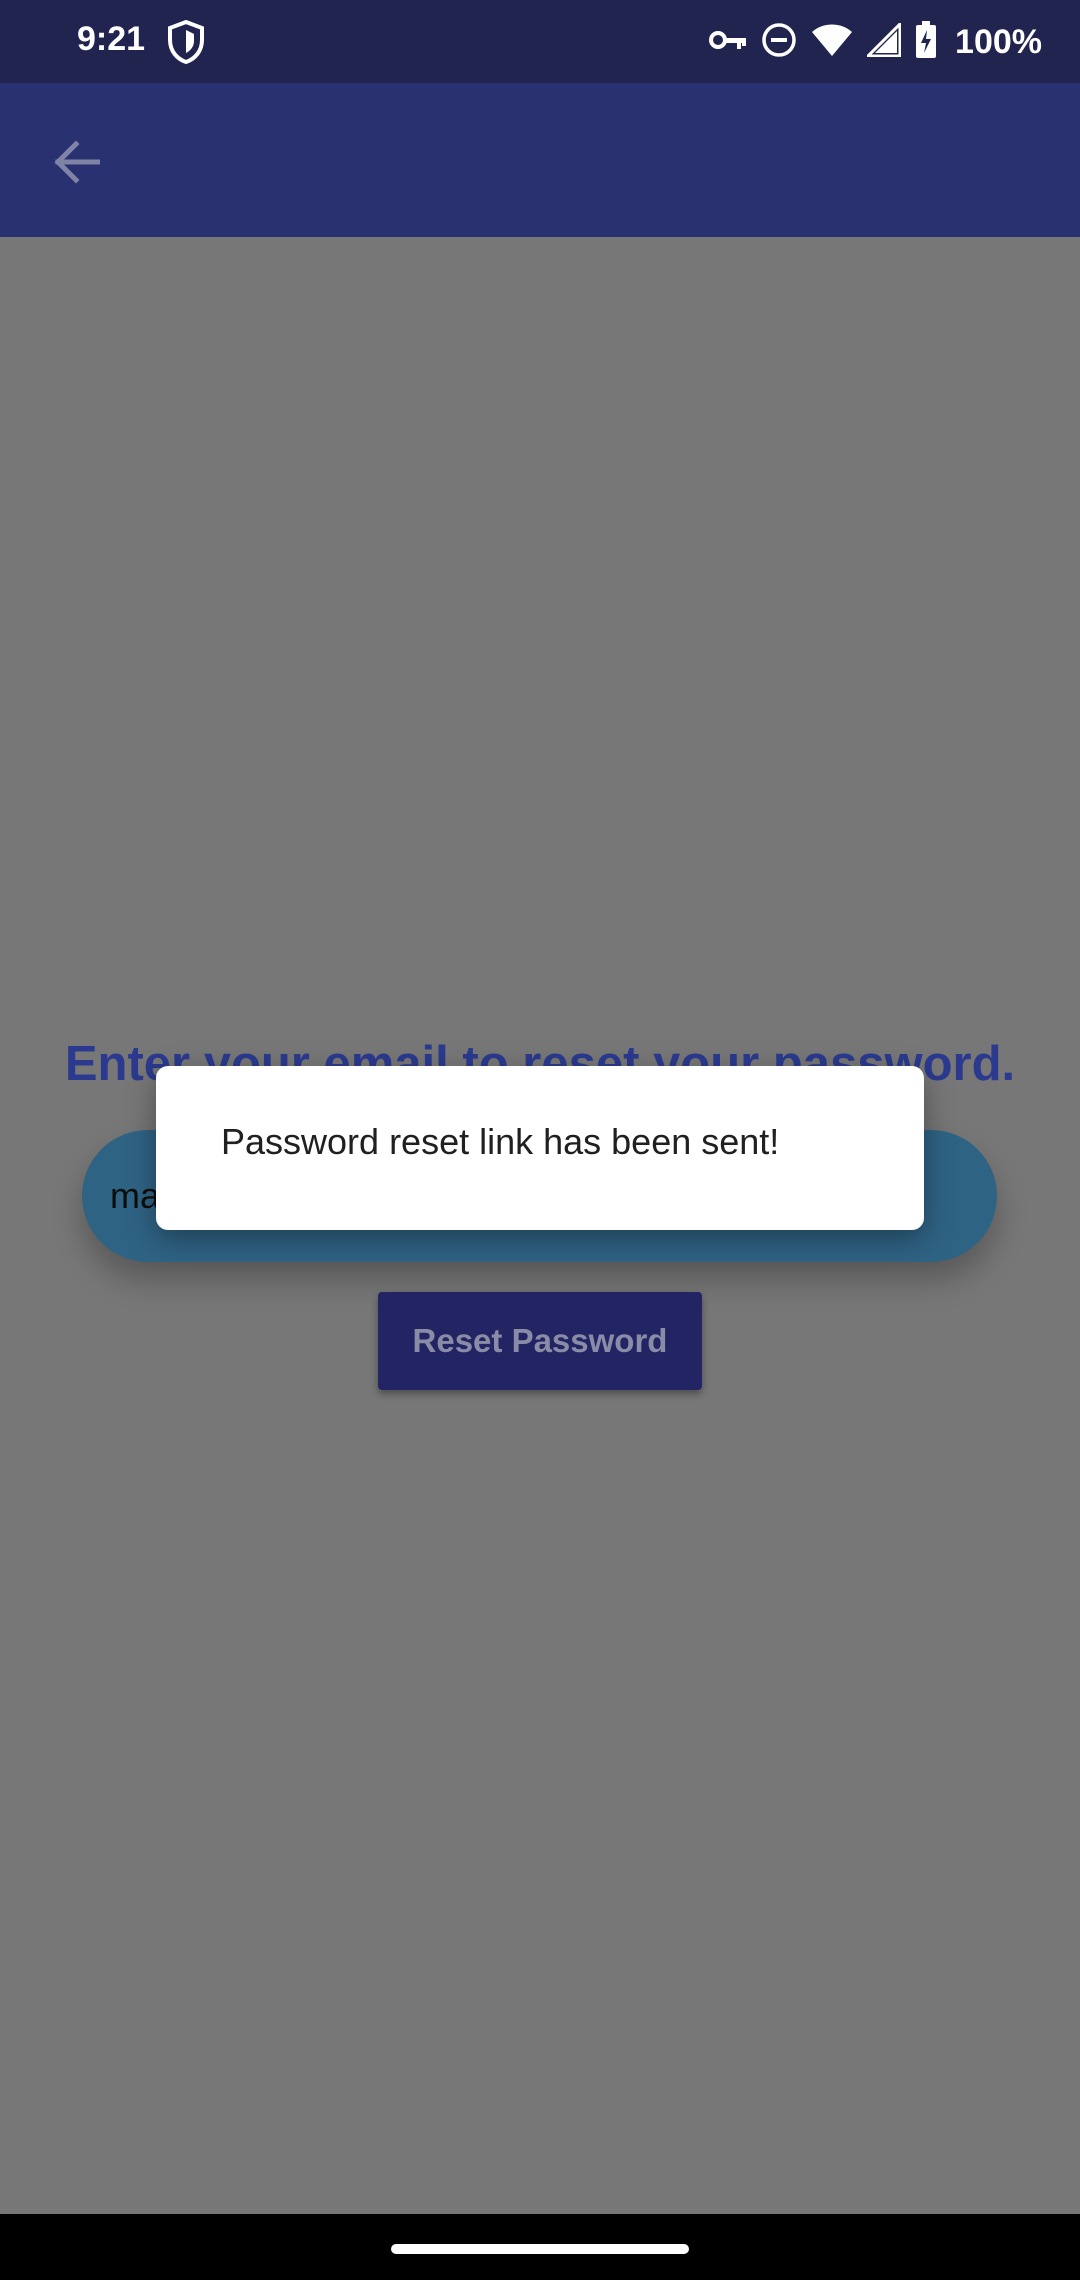  I want to click on arrow-back-icon, so click(76, 164).